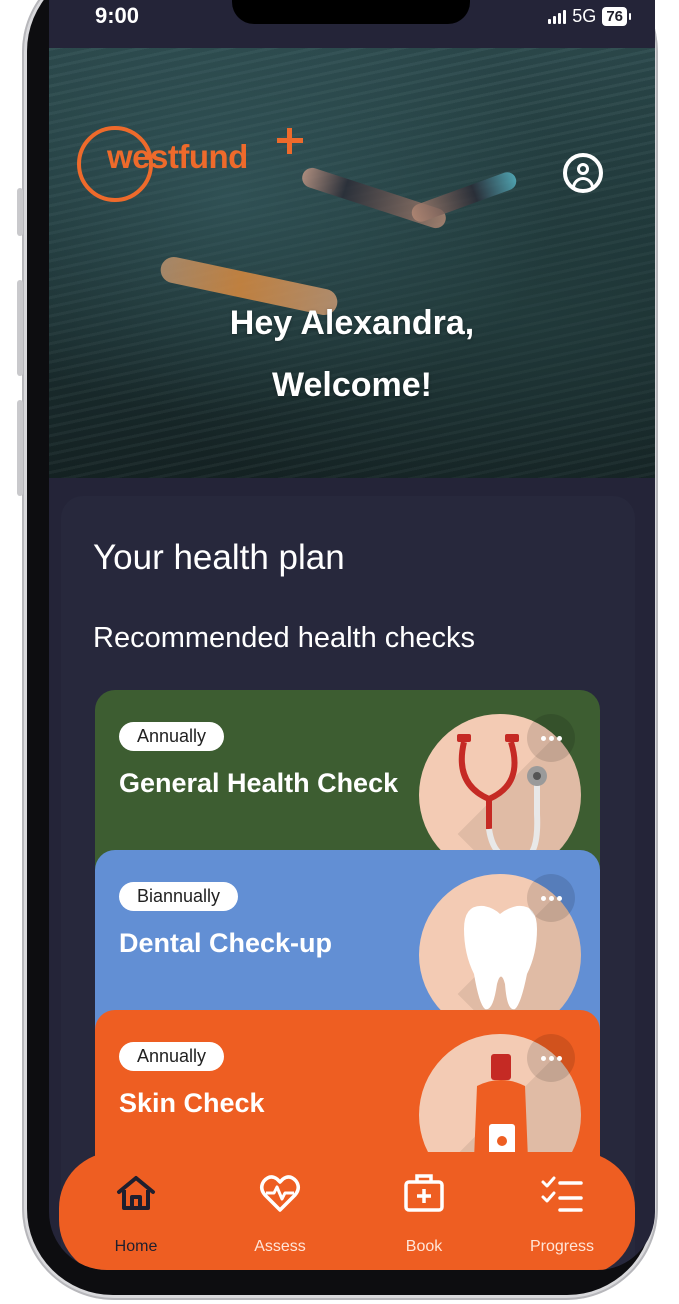 This screenshot has width=679, height=1304. What do you see at coordinates (562, 1246) in the screenshot?
I see `nav-label-progress: Progress` at bounding box center [562, 1246].